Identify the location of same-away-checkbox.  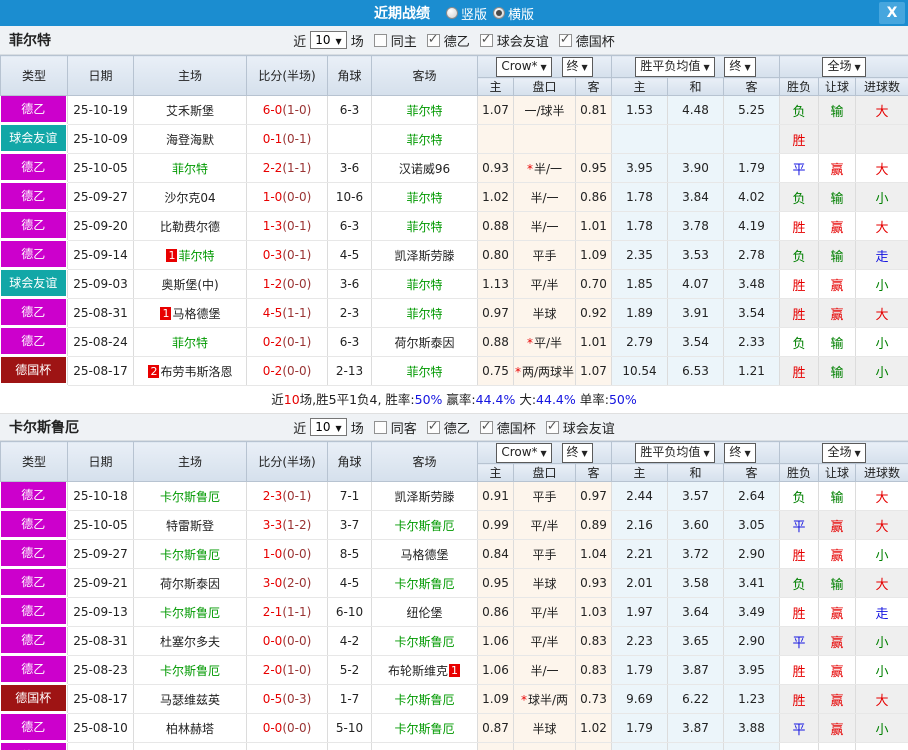
(380, 427).